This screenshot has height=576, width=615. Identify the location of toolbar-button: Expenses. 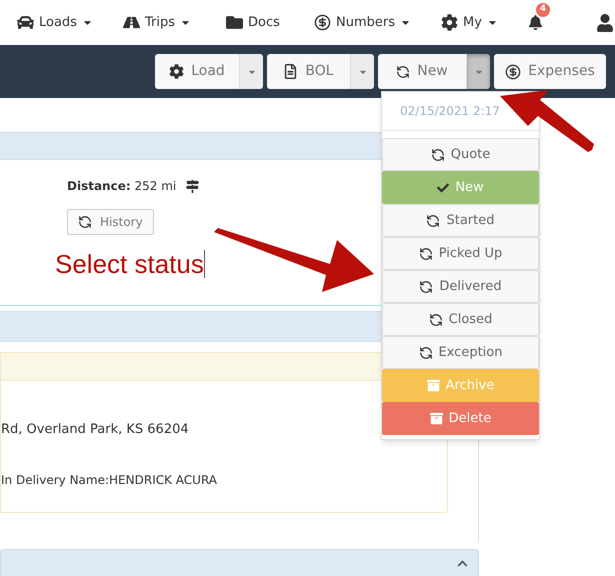
(550, 71).